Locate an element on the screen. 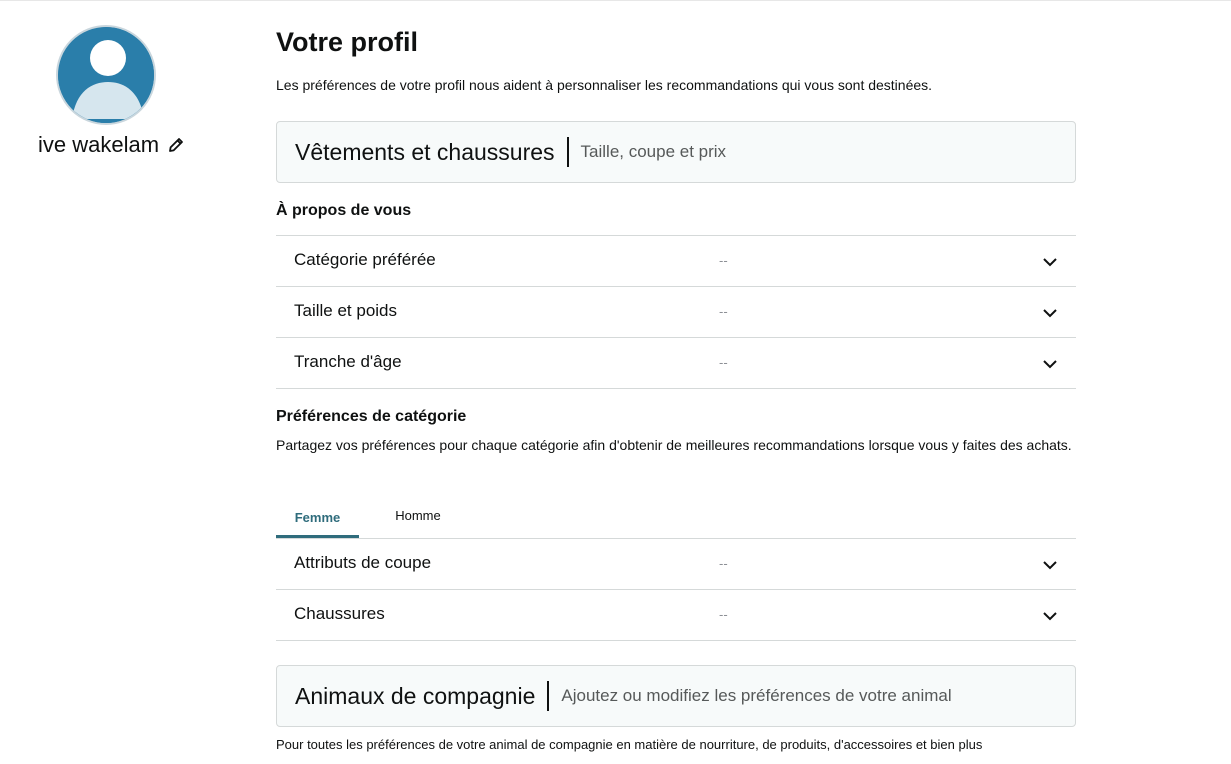  pencil-icon is located at coordinates (176, 145).